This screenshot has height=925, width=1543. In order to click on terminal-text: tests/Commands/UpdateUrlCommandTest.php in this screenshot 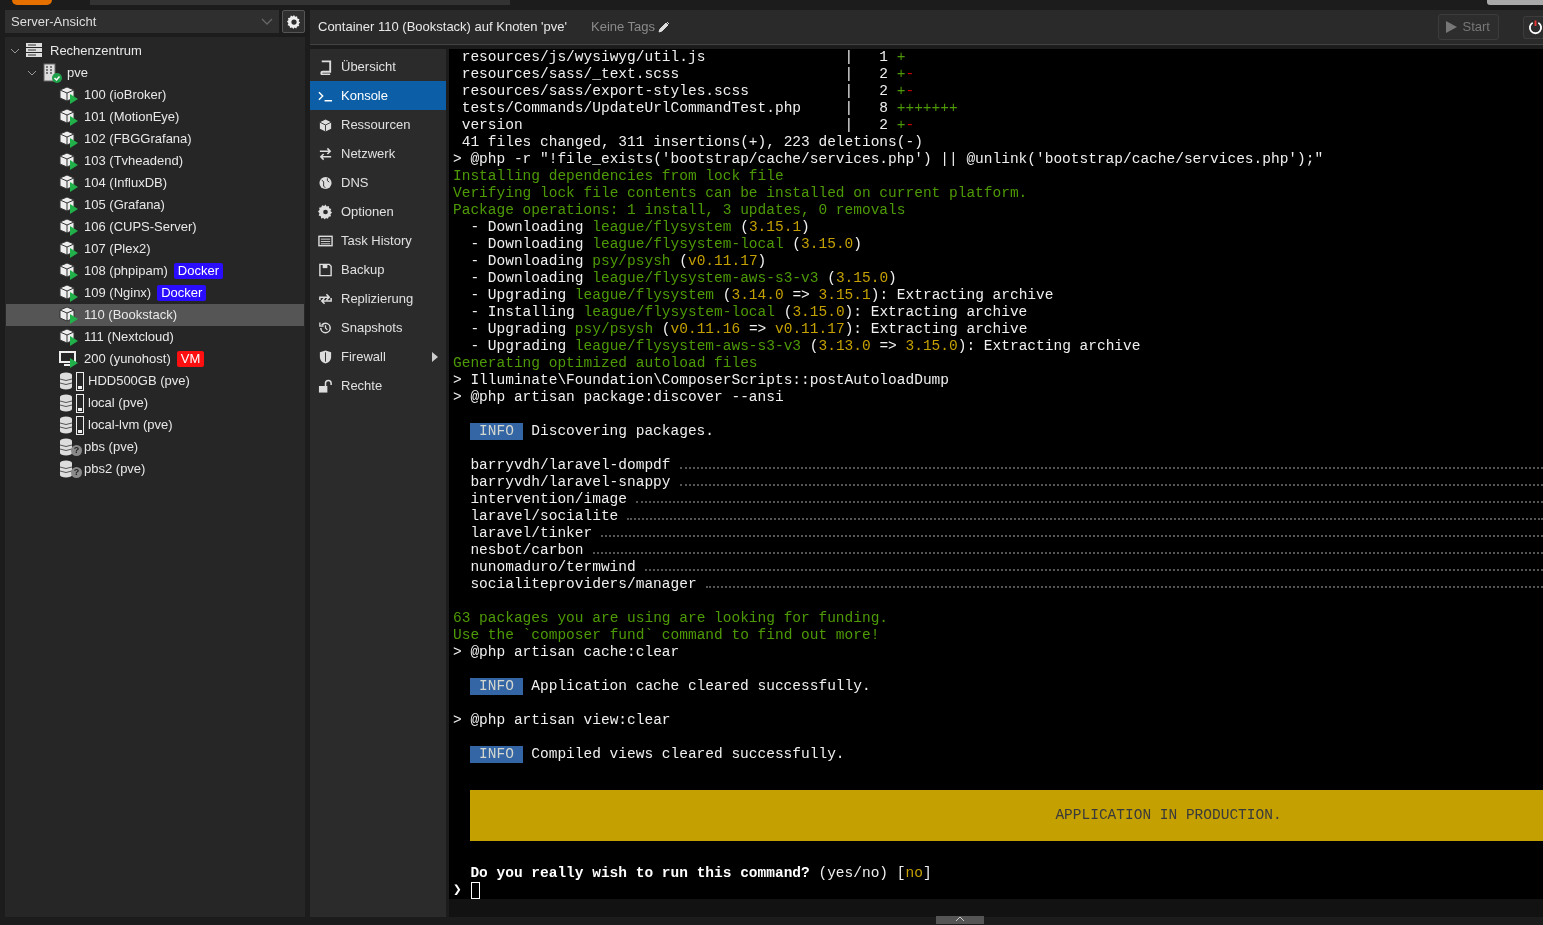, I will do `click(631, 108)`.